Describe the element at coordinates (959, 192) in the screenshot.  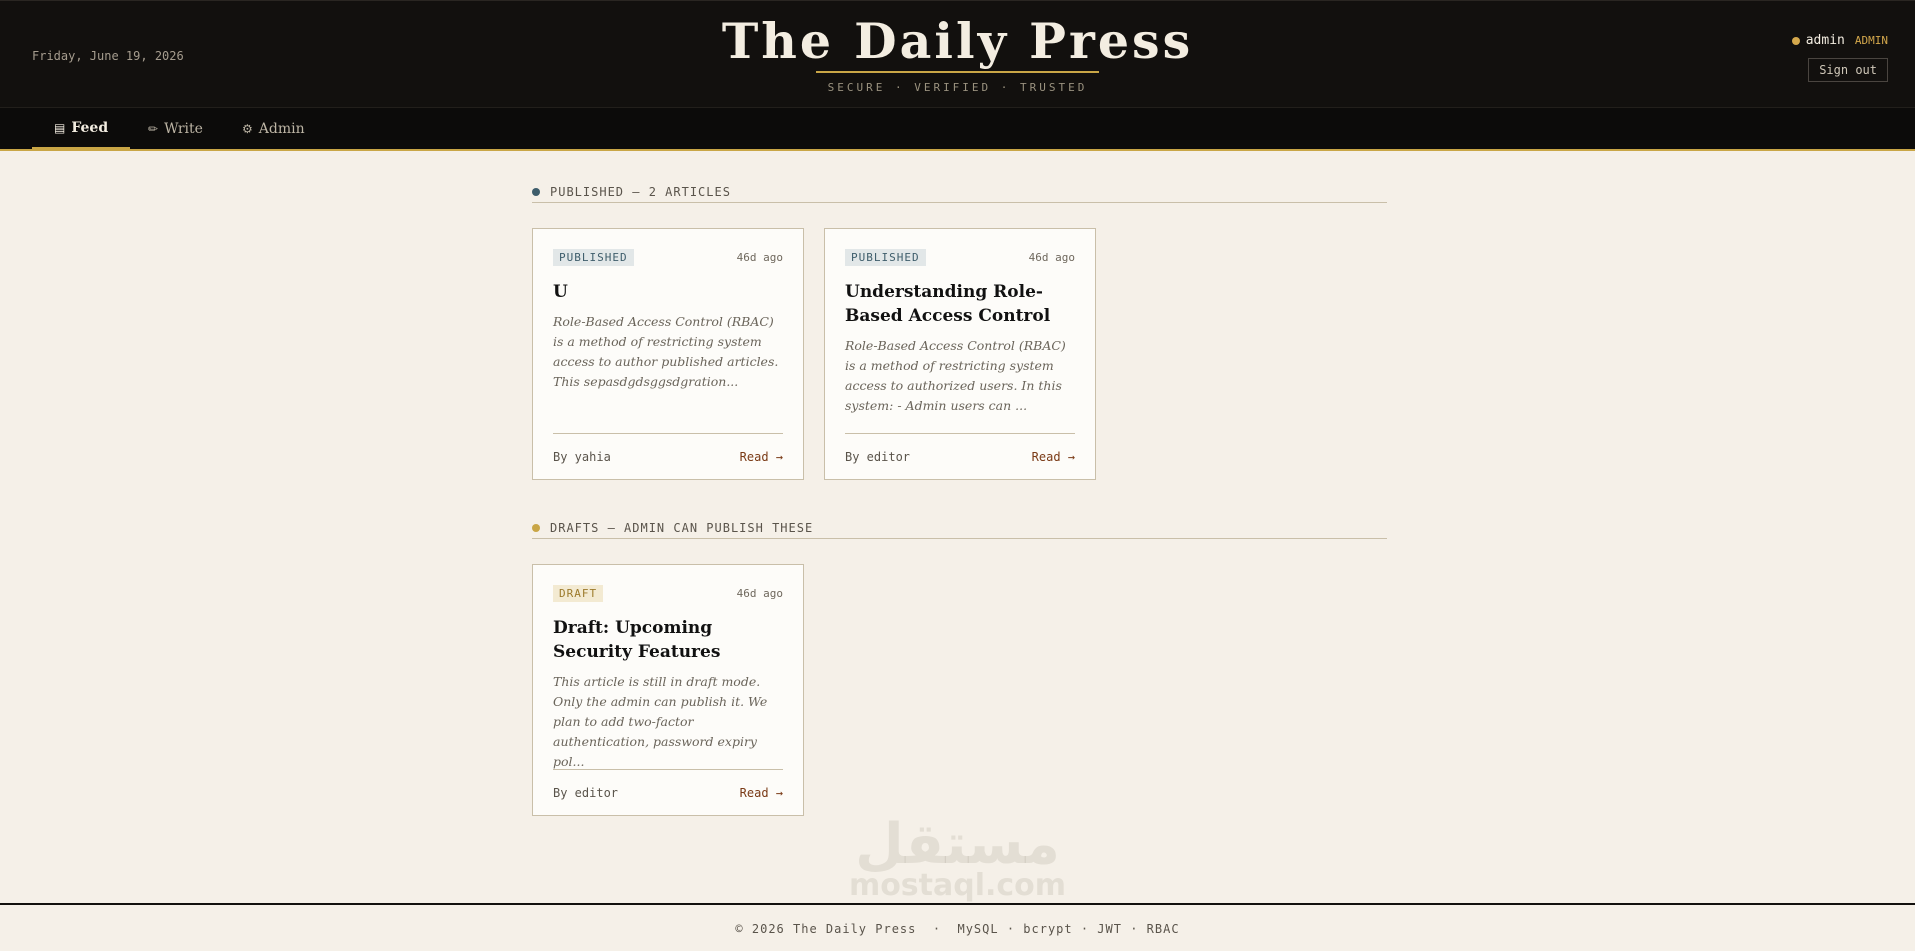
I see `published-section-heading: PUBLISHED — 2 ARTICLES` at that location.